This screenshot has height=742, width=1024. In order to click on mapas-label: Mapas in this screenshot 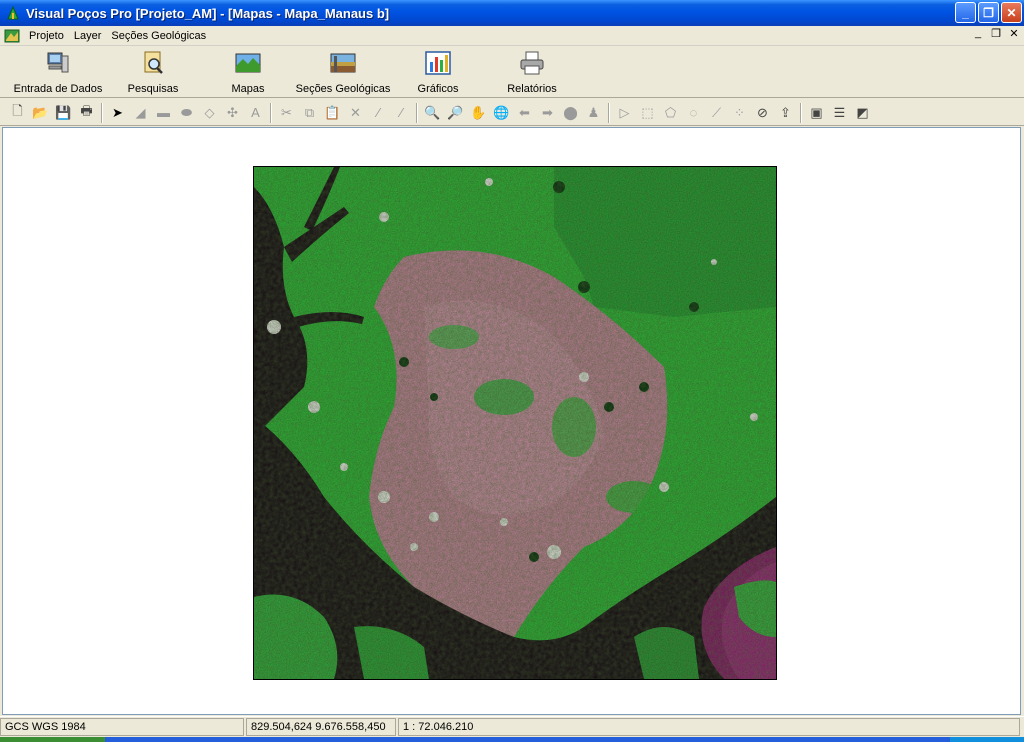, I will do `click(248, 89)`.